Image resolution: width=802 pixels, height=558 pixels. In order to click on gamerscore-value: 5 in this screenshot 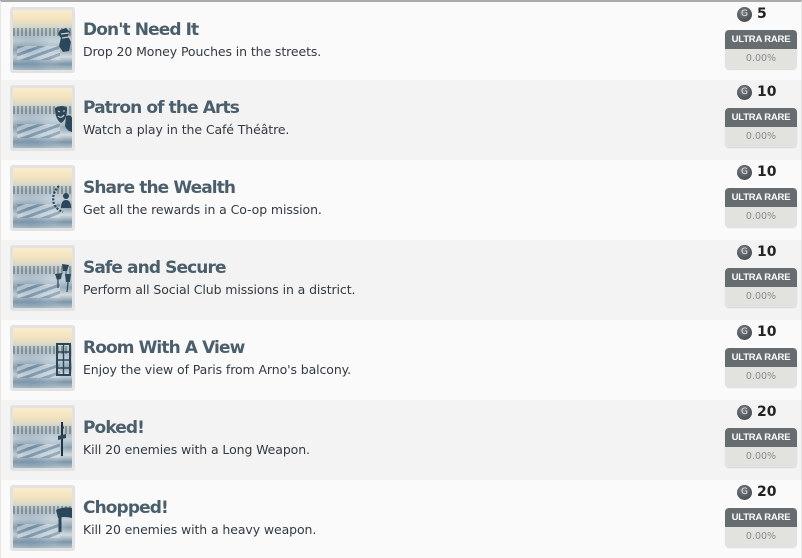, I will do `click(762, 14)`.